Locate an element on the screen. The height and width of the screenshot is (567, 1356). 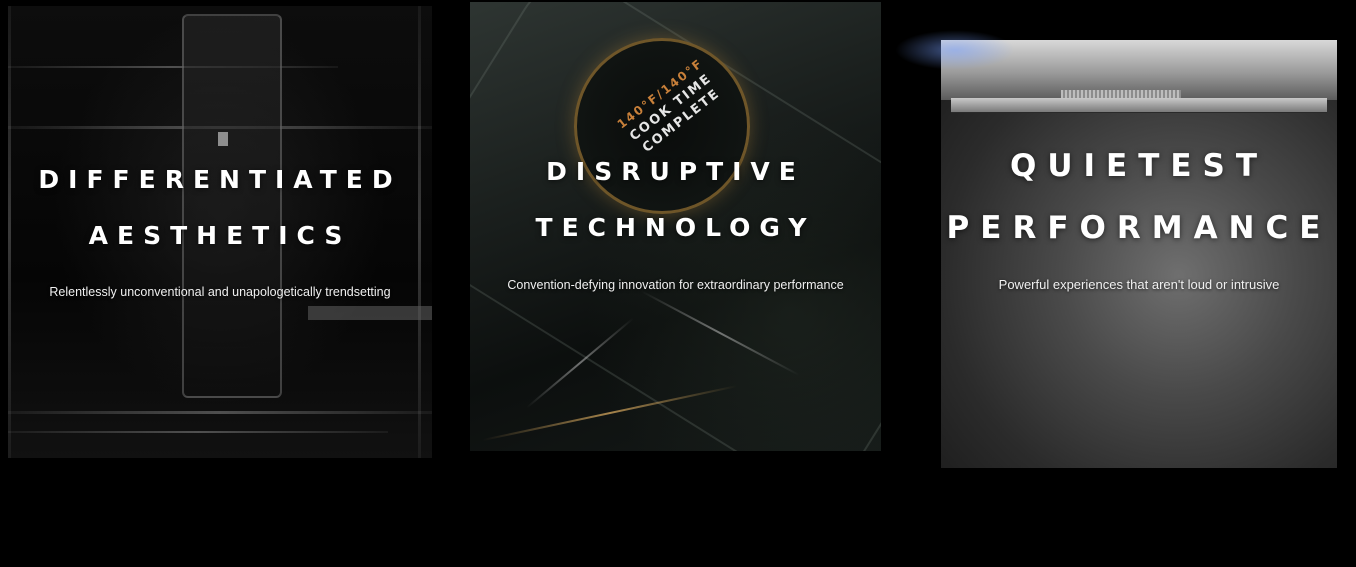
card-heading-line2: AESTHETICS is located at coordinates (220, 235).